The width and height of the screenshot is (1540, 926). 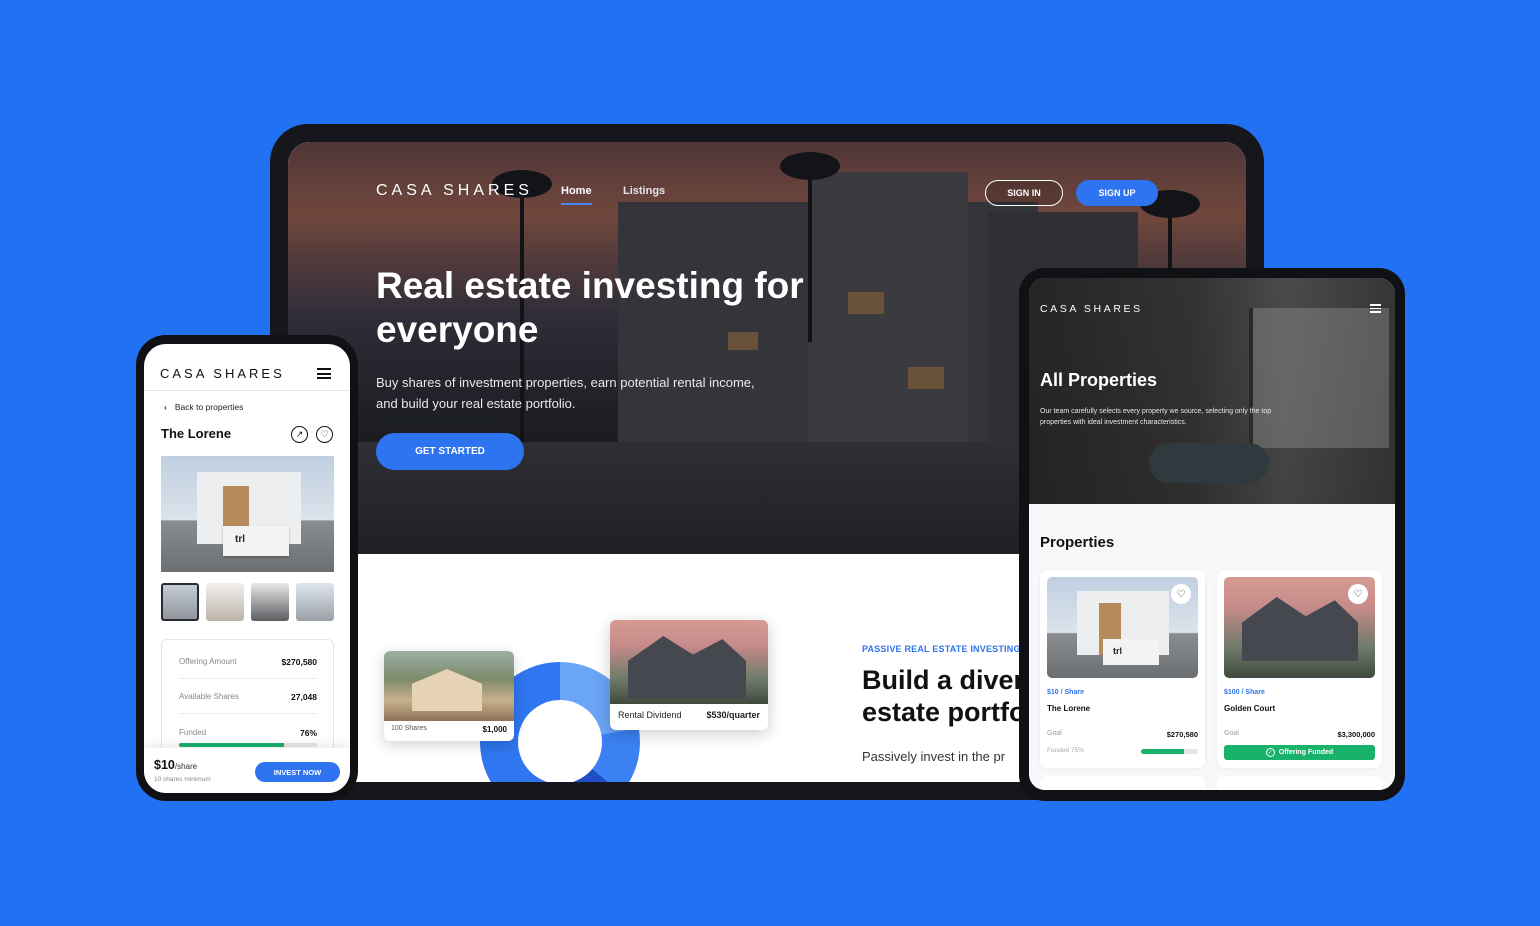 I want to click on property-name: The Lorene, so click(x=1069, y=708).